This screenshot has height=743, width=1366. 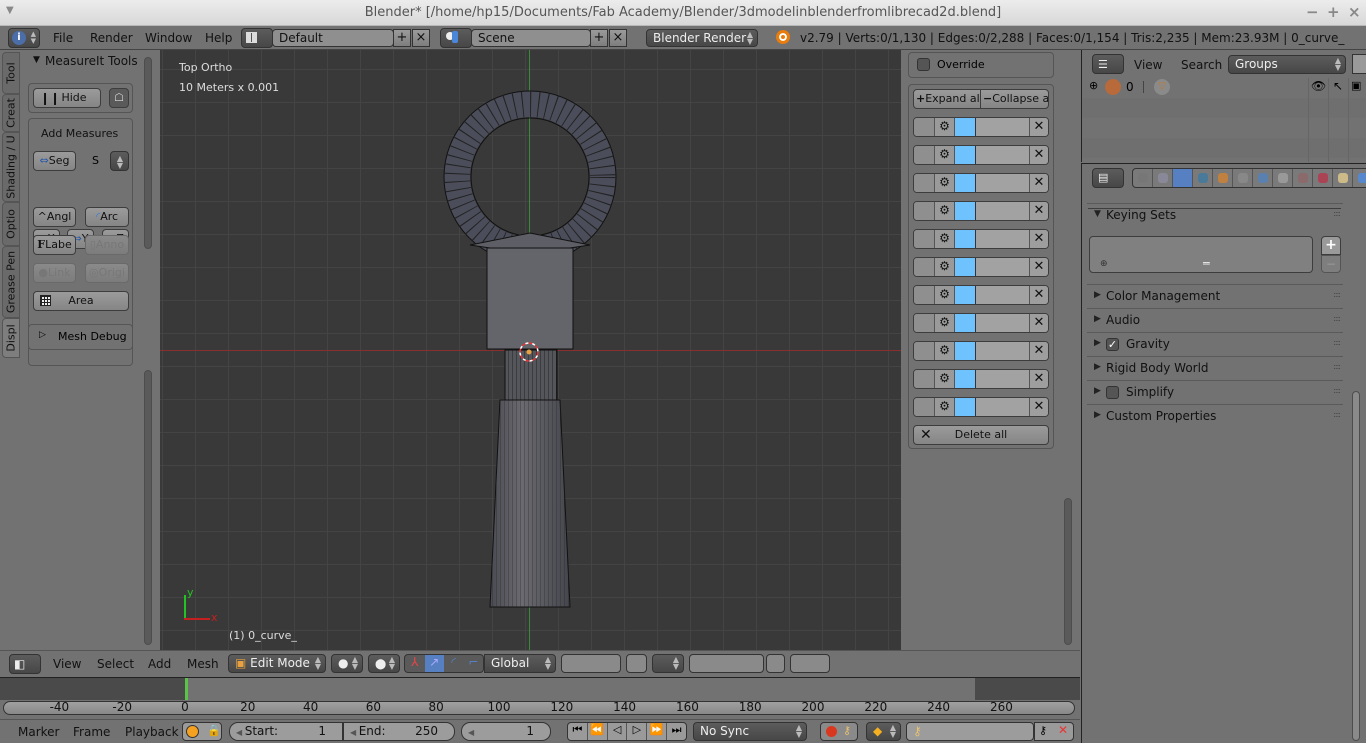 What do you see at coordinates (1203, 178) in the screenshot?
I see `tab-world-icon` at bounding box center [1203, 178].